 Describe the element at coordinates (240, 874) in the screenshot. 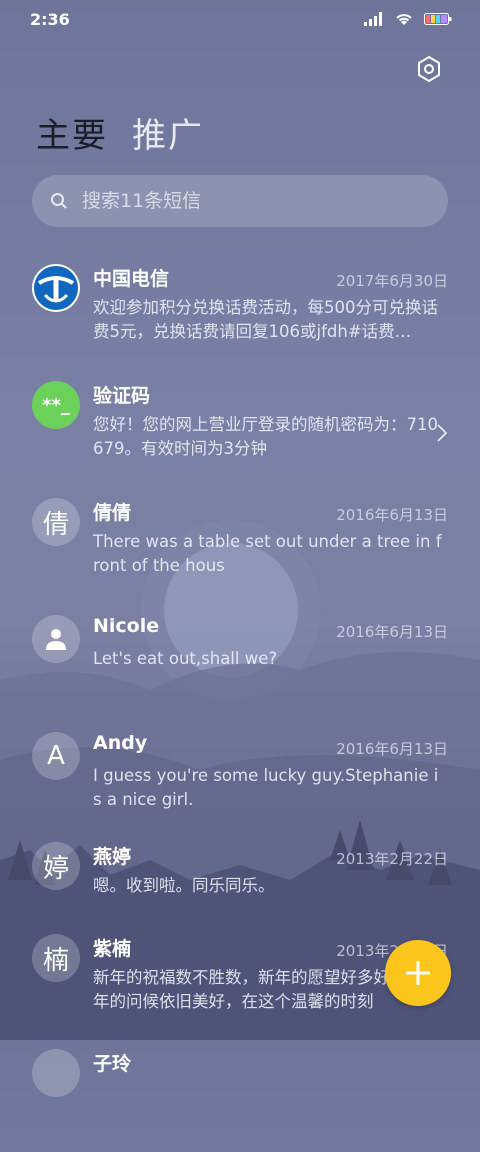

I see `conversation-row: 婷 燕婷 2013年2月22日 嗯。收到啦。同乐同乐。` at that location.